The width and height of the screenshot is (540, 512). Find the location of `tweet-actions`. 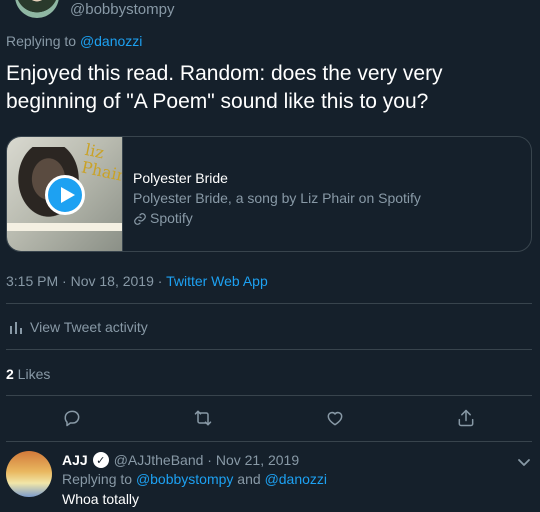

tweet-actions is located at coordinates (270, 418).